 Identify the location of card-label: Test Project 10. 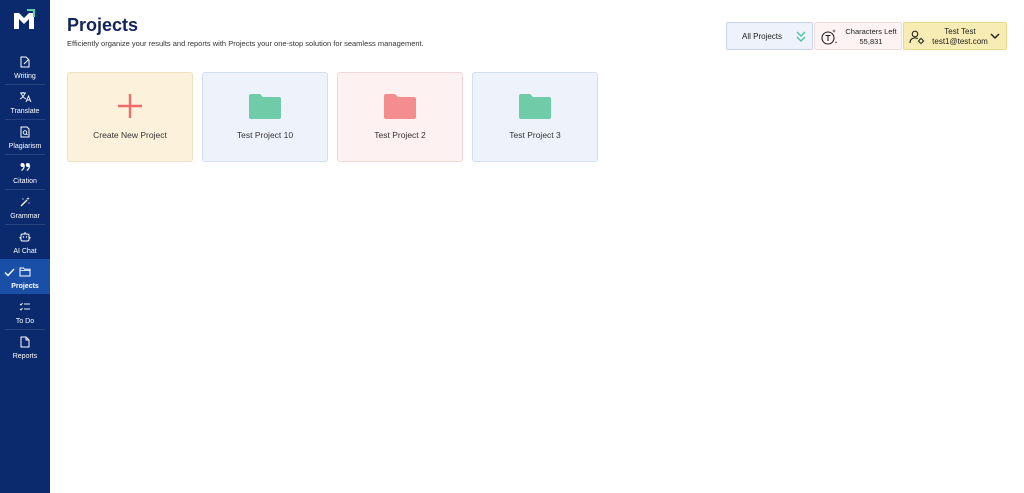
(265, 135).